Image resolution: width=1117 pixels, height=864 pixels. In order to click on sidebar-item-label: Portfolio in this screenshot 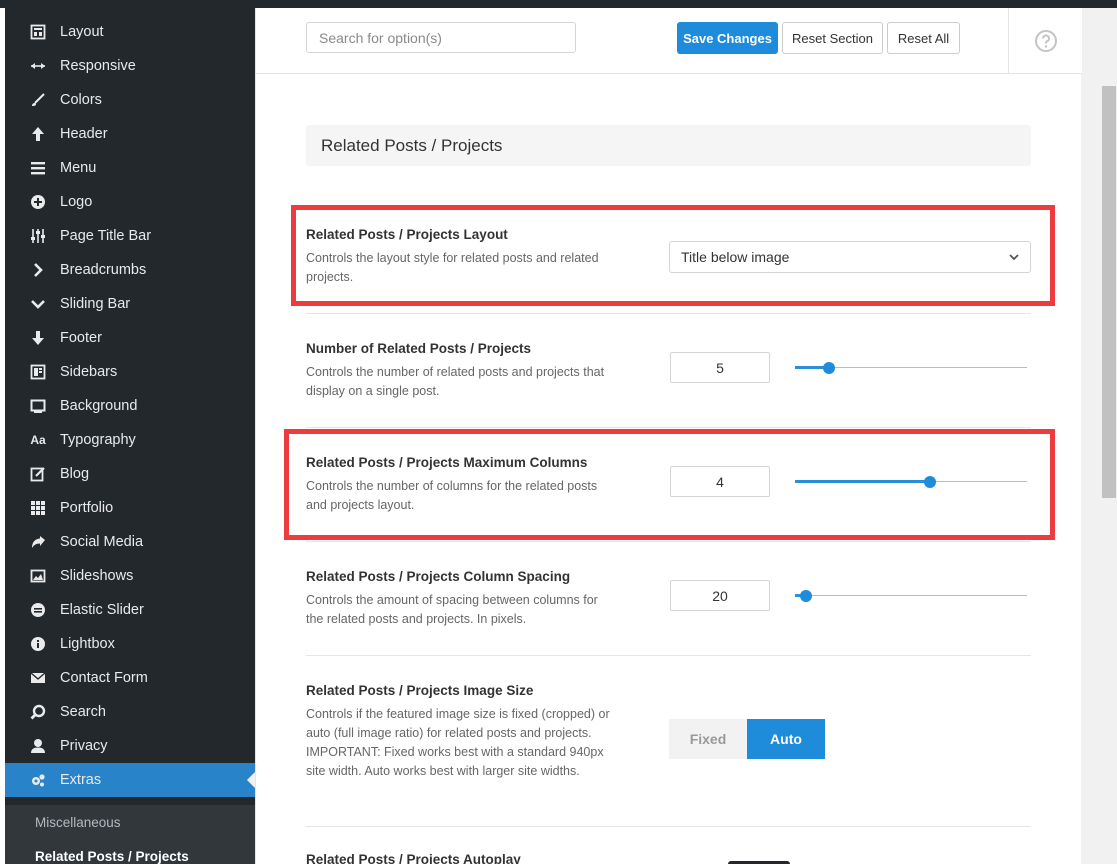, I will do `click(87, 508)`.